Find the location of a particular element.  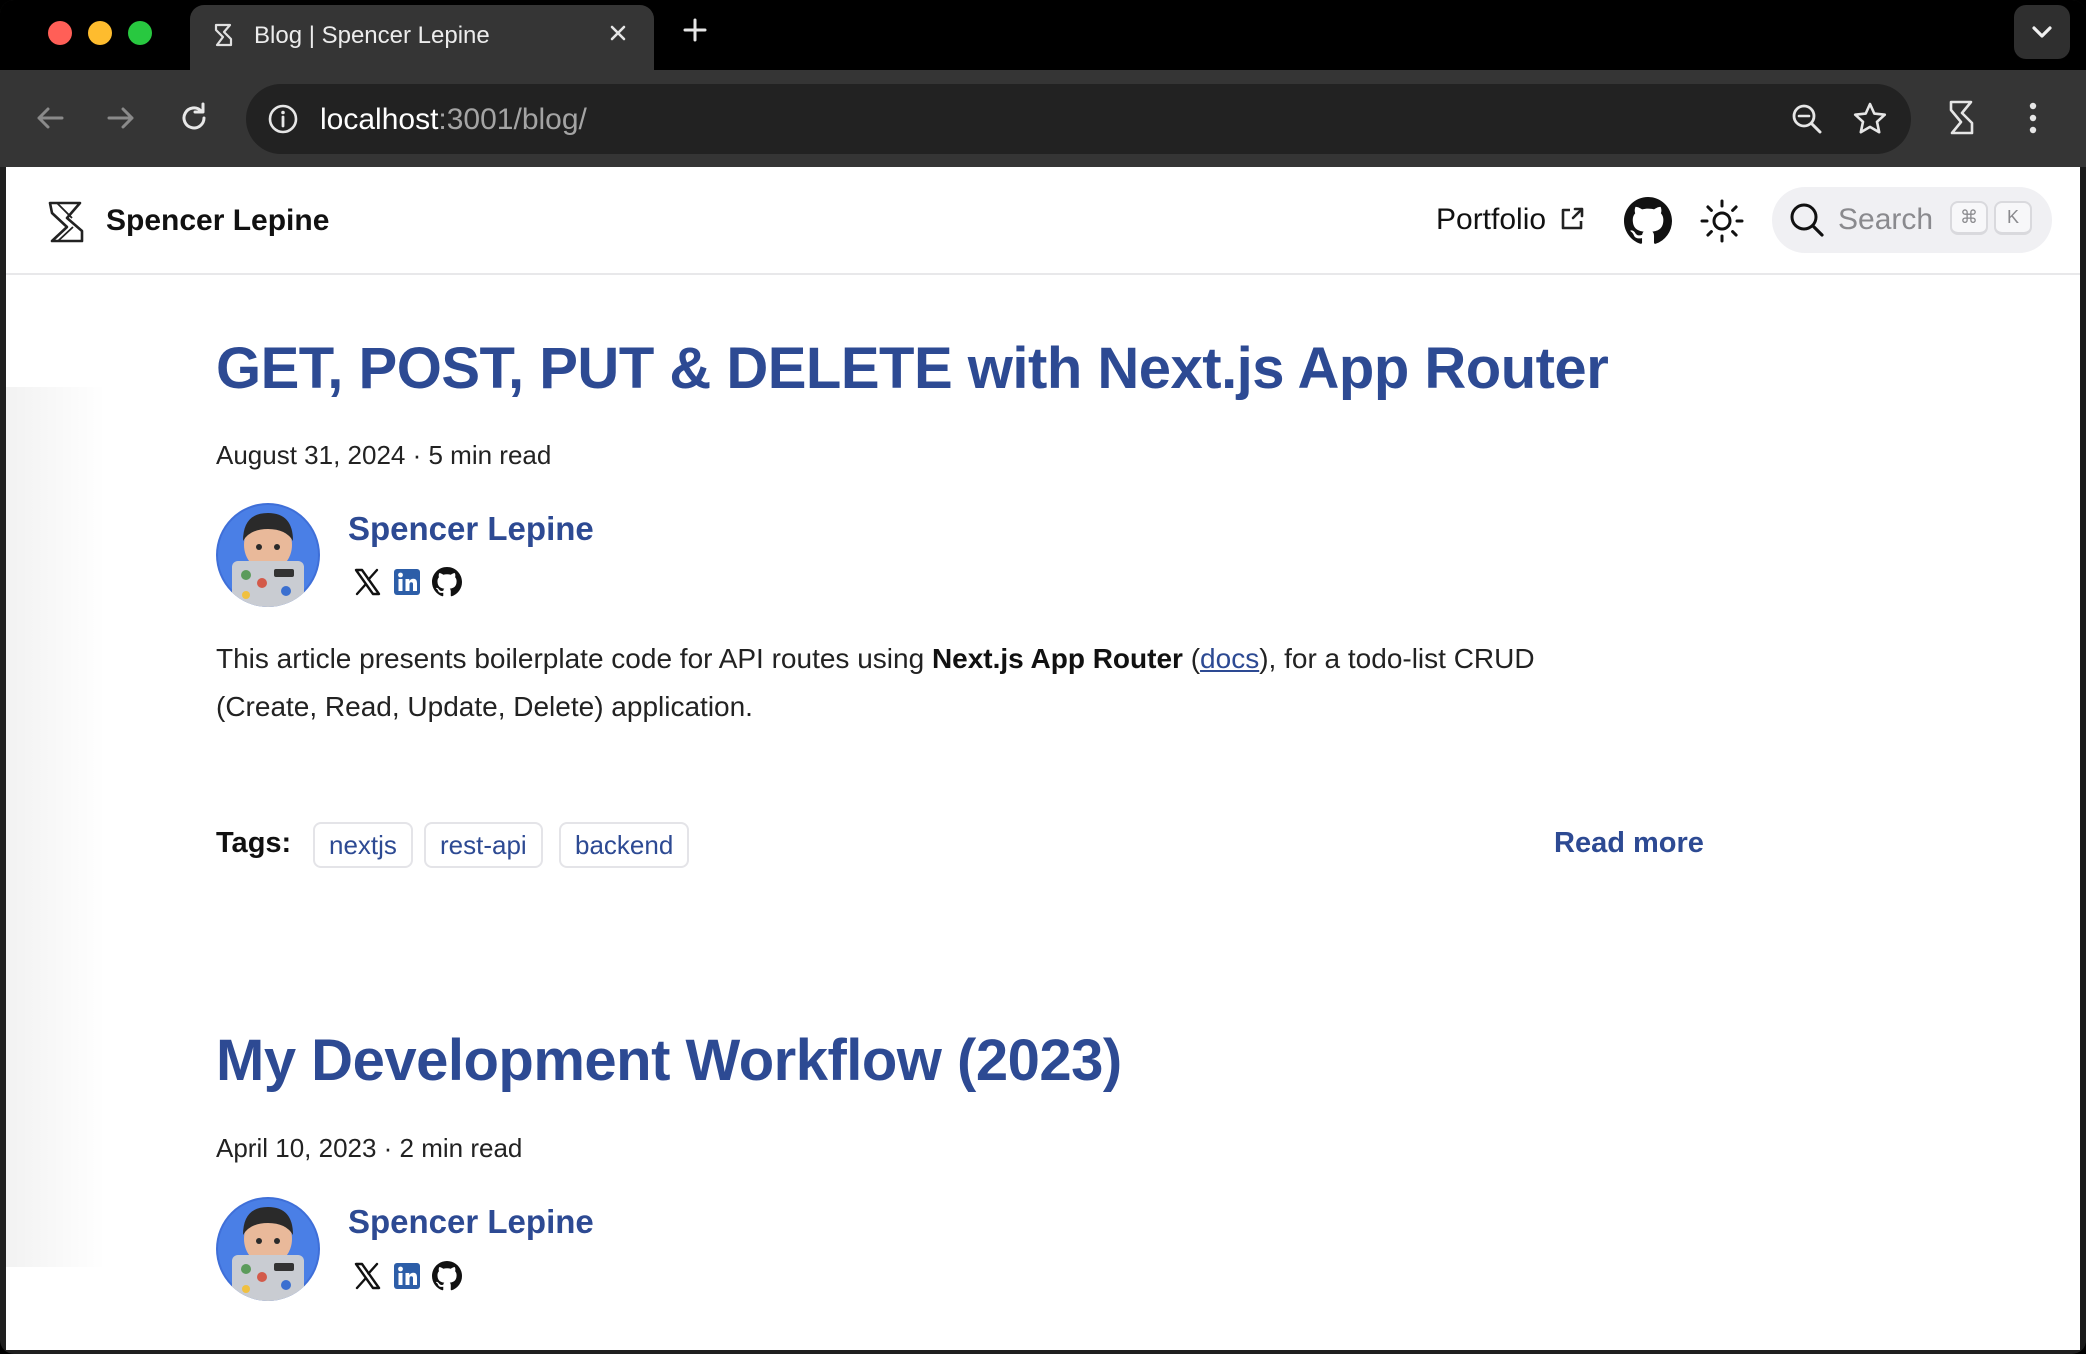

reload-icon is located at coordinates (194, 118).